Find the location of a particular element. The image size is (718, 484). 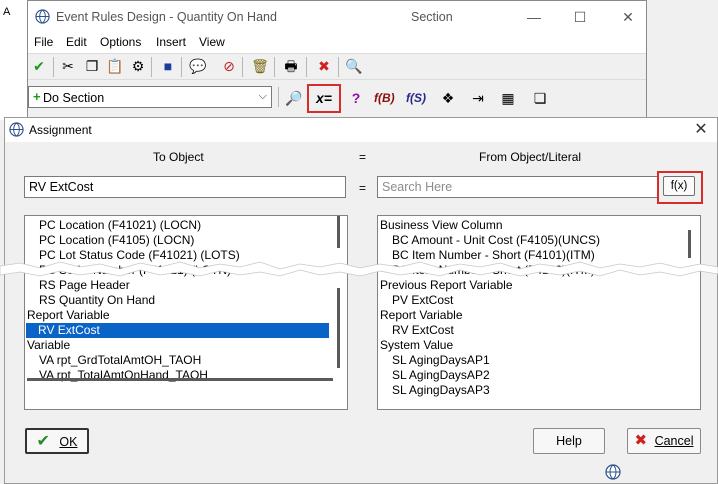

search-icon: 🔍 is located at coordinates (354, 66).